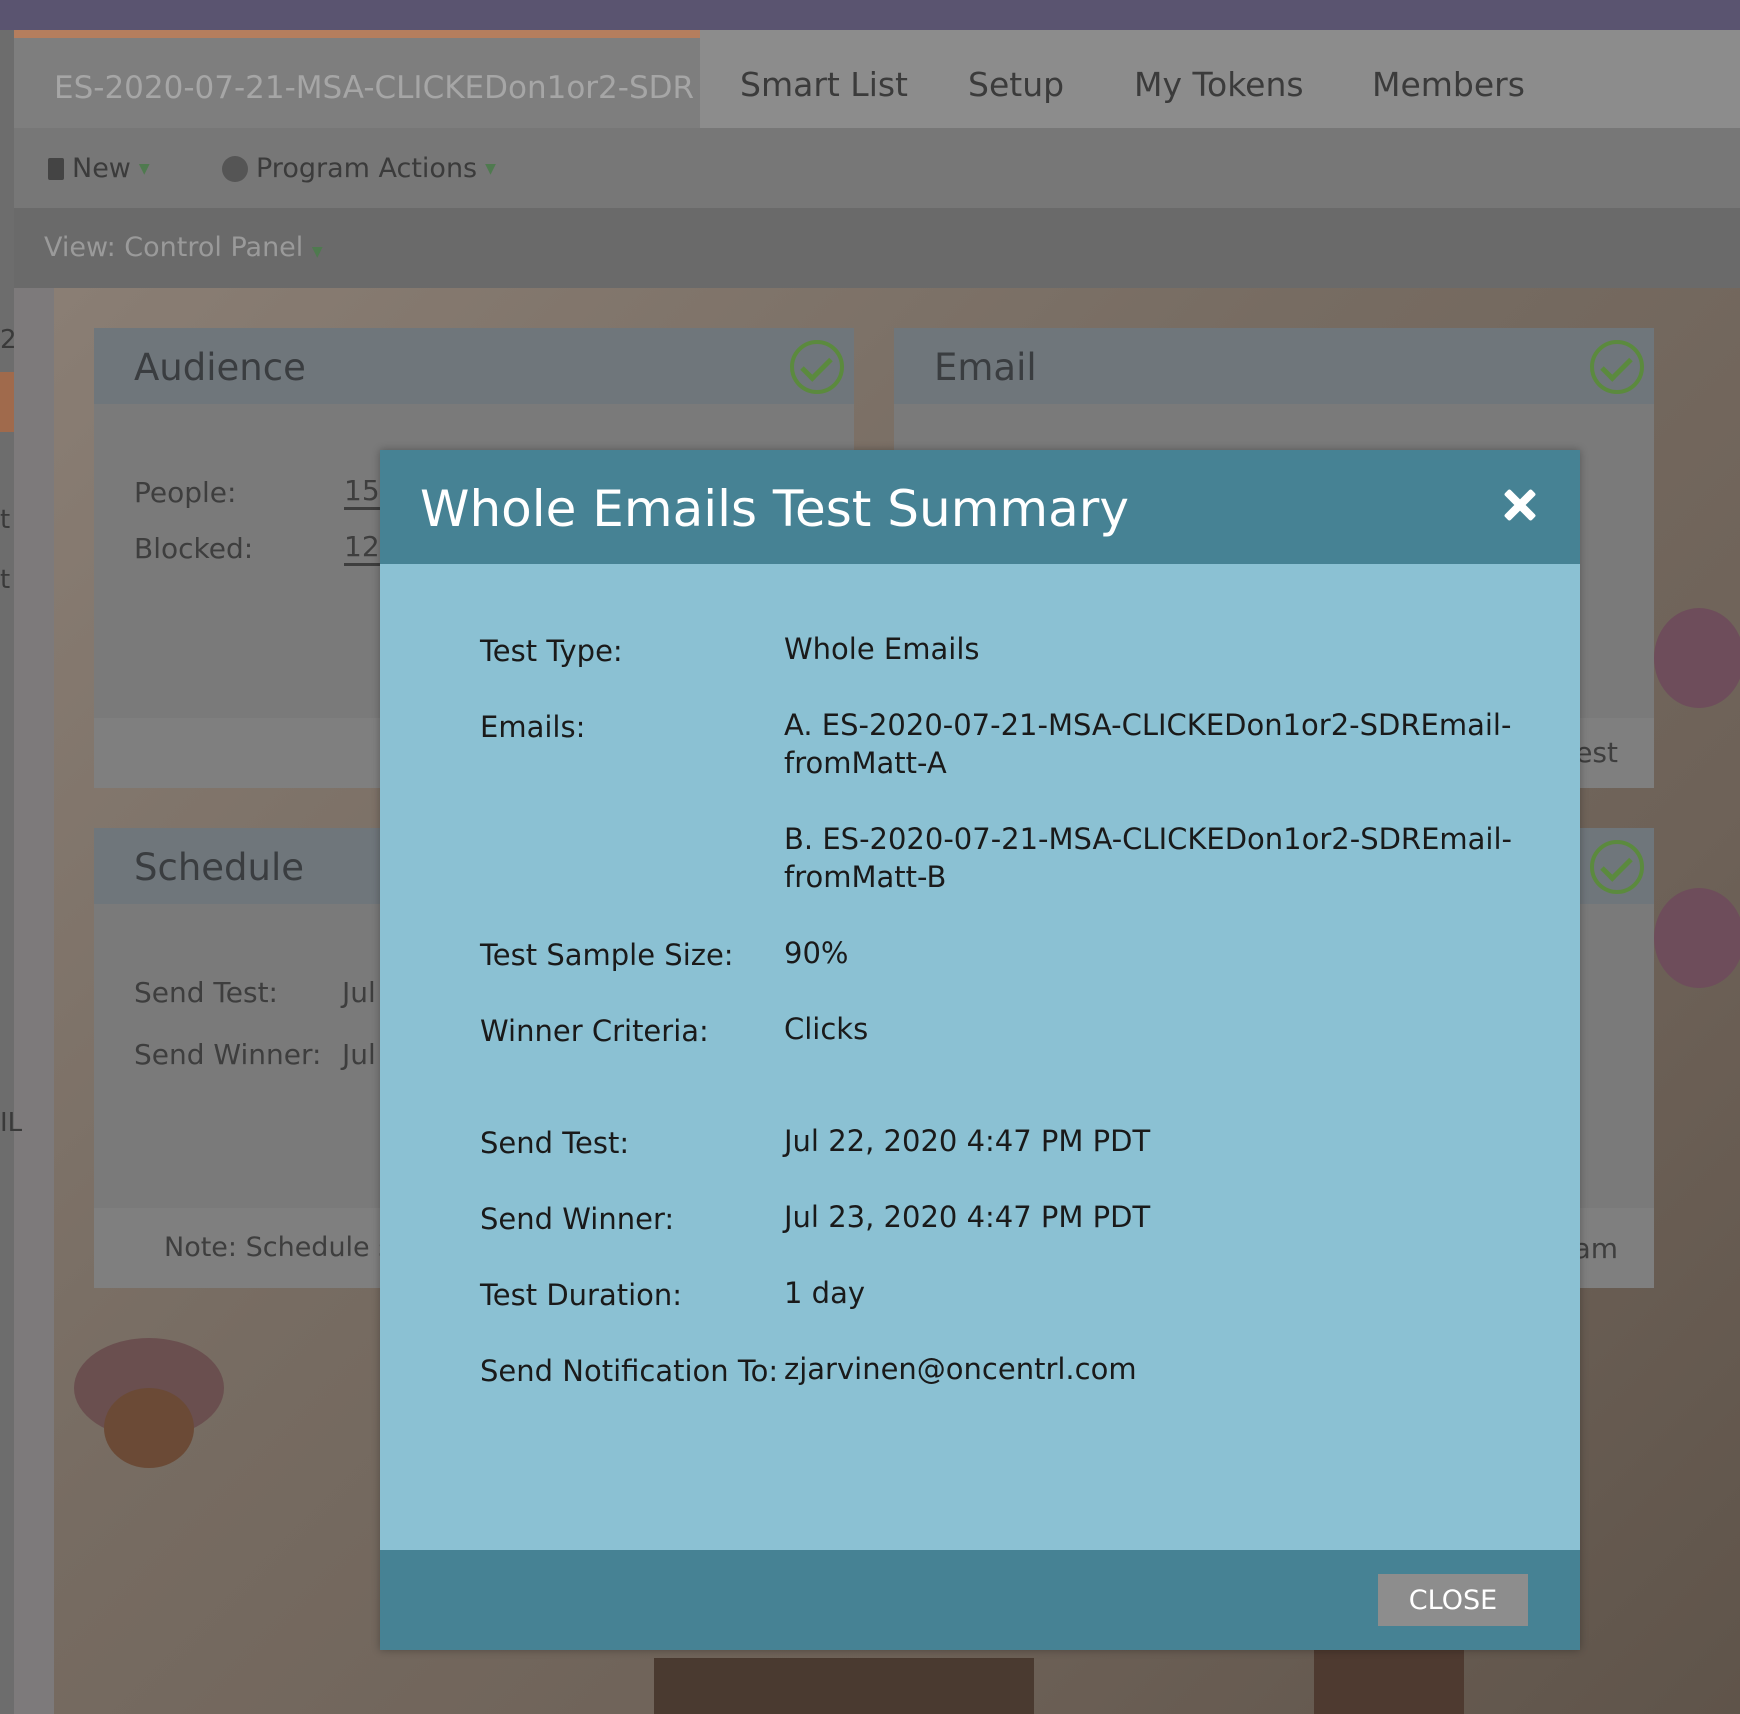  I want to click on dialog-header: Whole Emails Test Summary, so click(980, 507).